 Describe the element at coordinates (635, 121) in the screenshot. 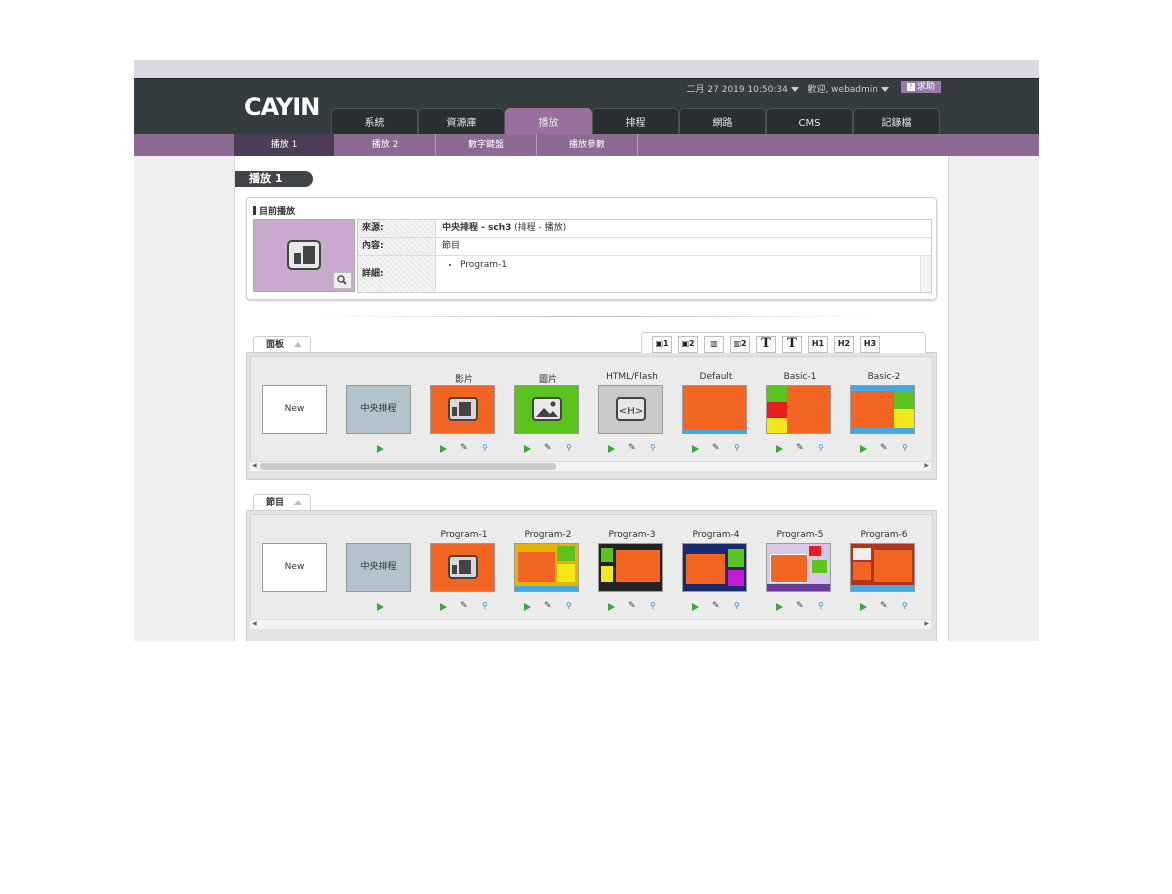

I see `tab-schedule: 排程` at that location.